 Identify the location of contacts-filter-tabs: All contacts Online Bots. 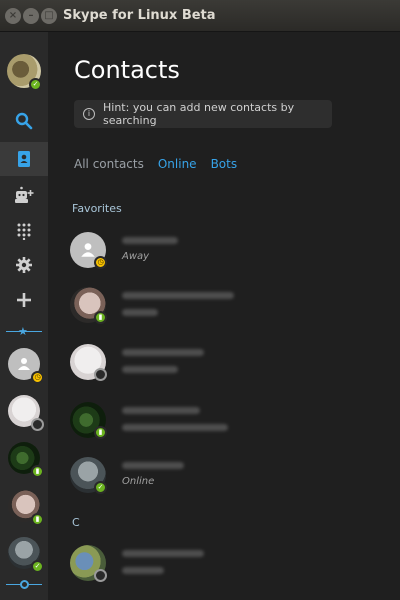
(162, 164).